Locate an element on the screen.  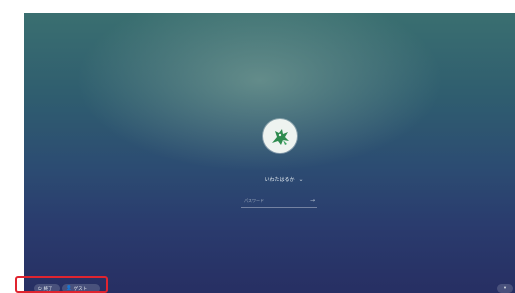
status-area: ▾ is located at coordinates (505, 288).